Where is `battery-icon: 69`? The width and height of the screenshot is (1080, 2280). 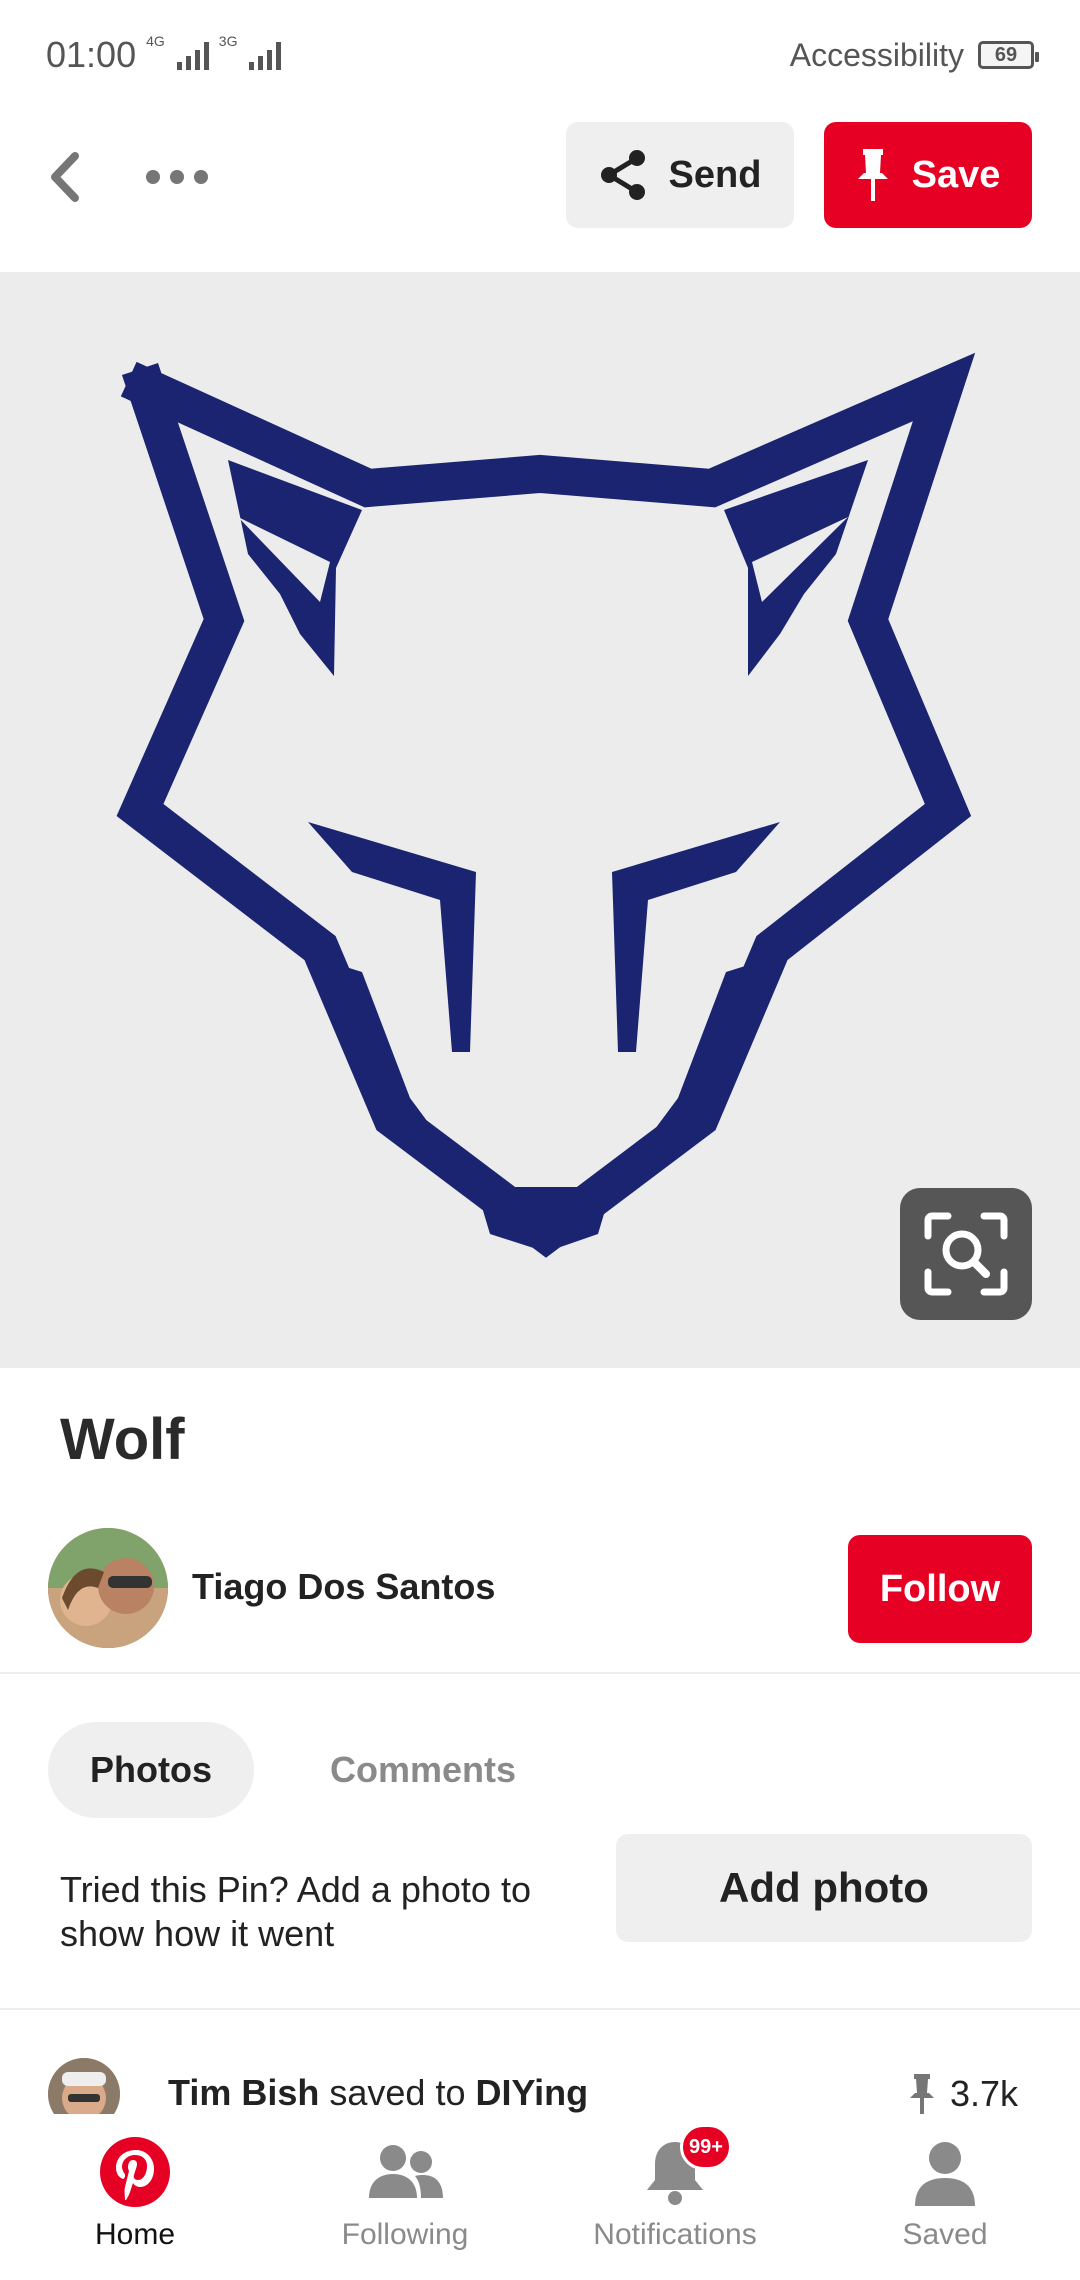 battery-icon: 69 is located at coordinates (1008, 55).